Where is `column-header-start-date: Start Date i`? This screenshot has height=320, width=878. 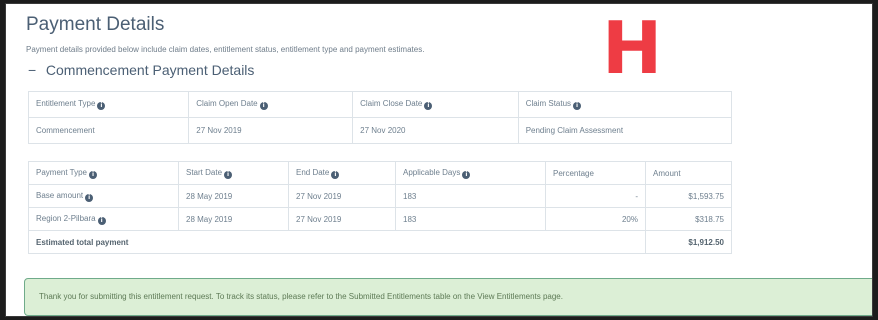
column-header-start-date: Start Date i is located at coordinates (233, 173).